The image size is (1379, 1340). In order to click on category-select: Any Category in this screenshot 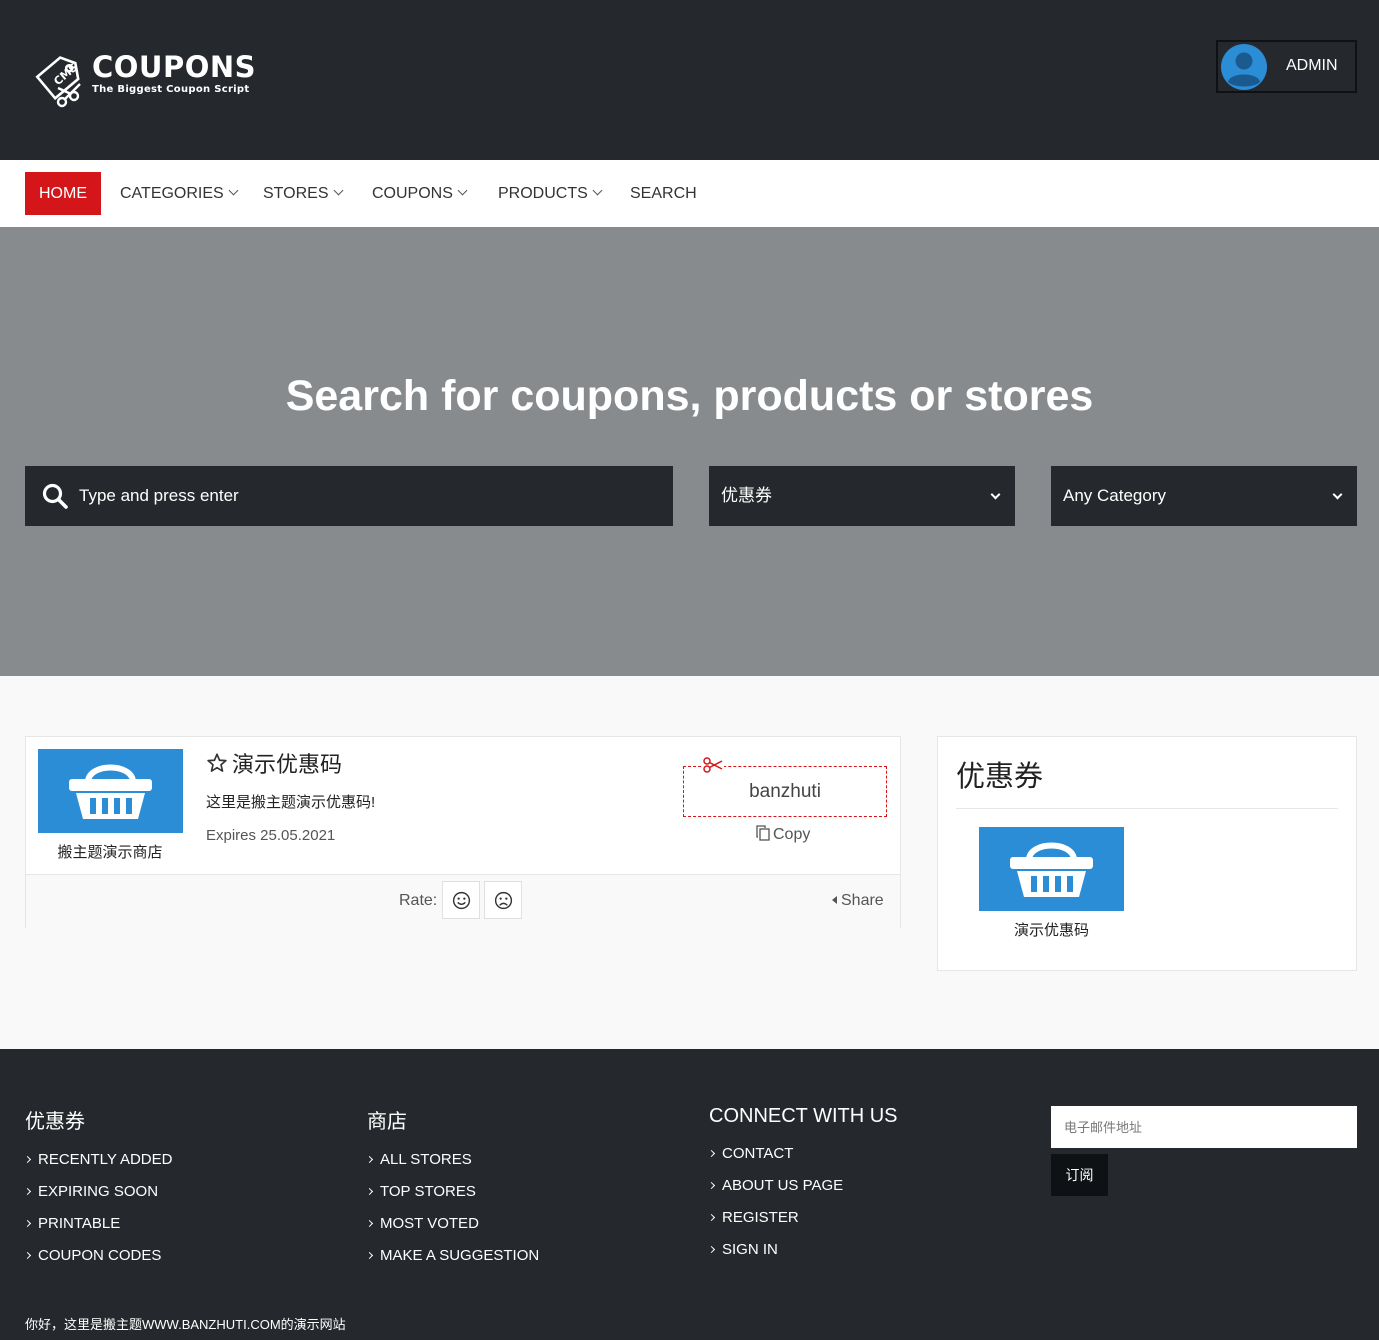, I will do `click(1204, 496)`.